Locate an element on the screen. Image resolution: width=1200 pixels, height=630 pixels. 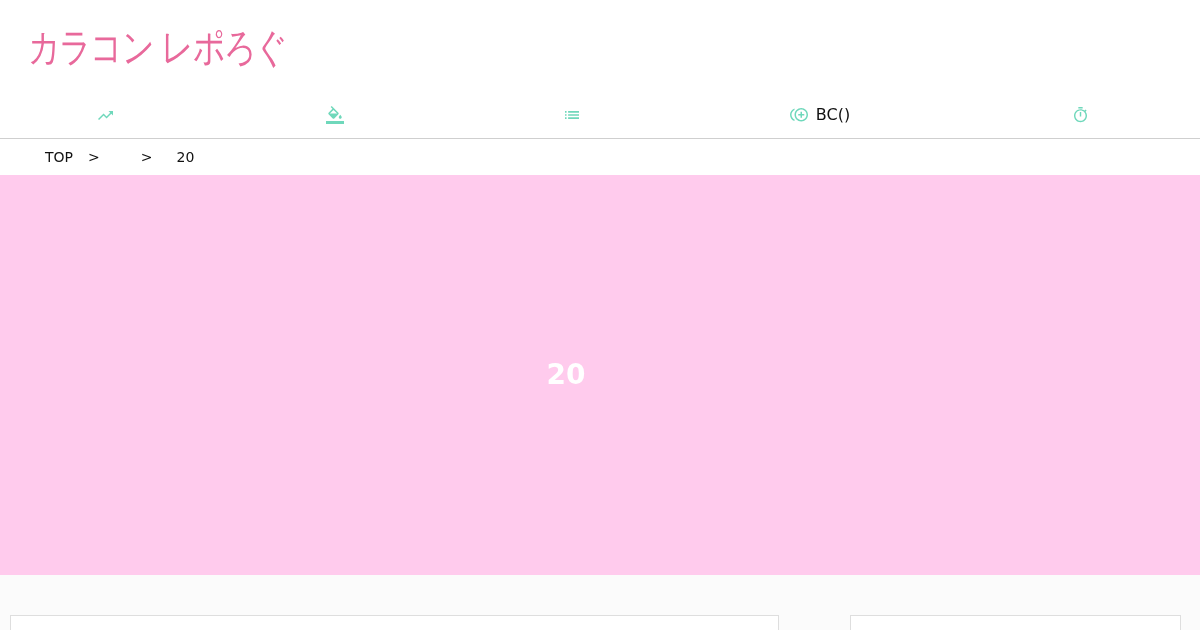
paint-bucket-icon is located at coordinates (335, 115).